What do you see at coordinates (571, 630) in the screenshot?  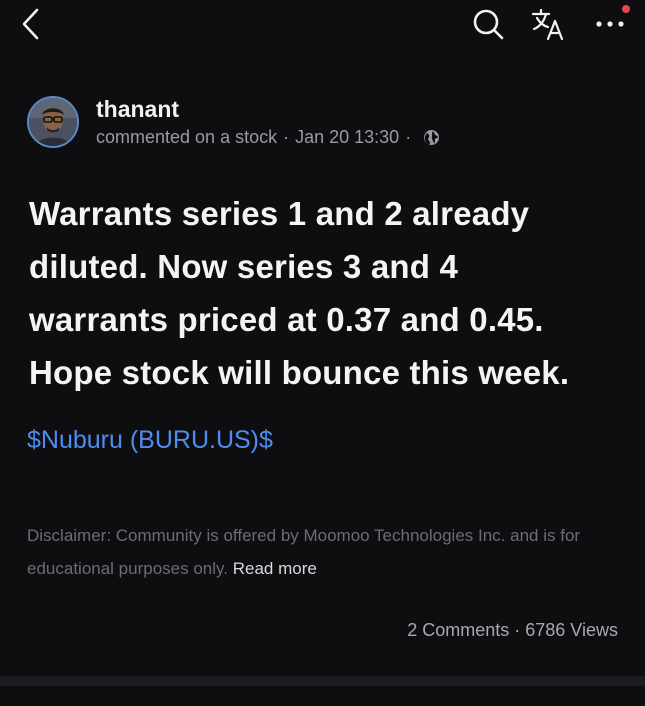 I see `views-count: 6786 Views` at bounding box center [571, 630].